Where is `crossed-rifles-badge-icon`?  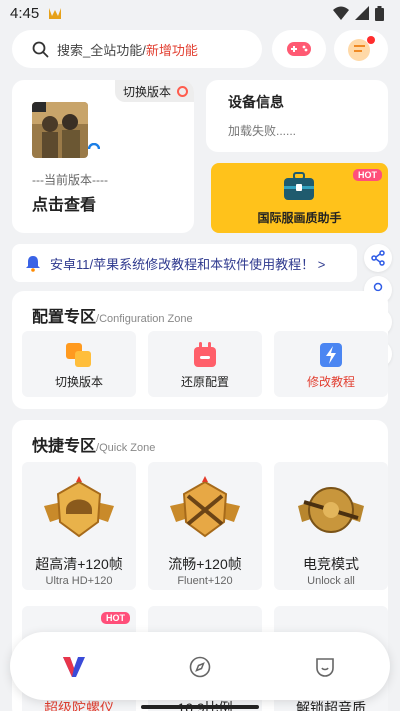 crossed-rifles-badge-icon is located at coordinates (205, 507).